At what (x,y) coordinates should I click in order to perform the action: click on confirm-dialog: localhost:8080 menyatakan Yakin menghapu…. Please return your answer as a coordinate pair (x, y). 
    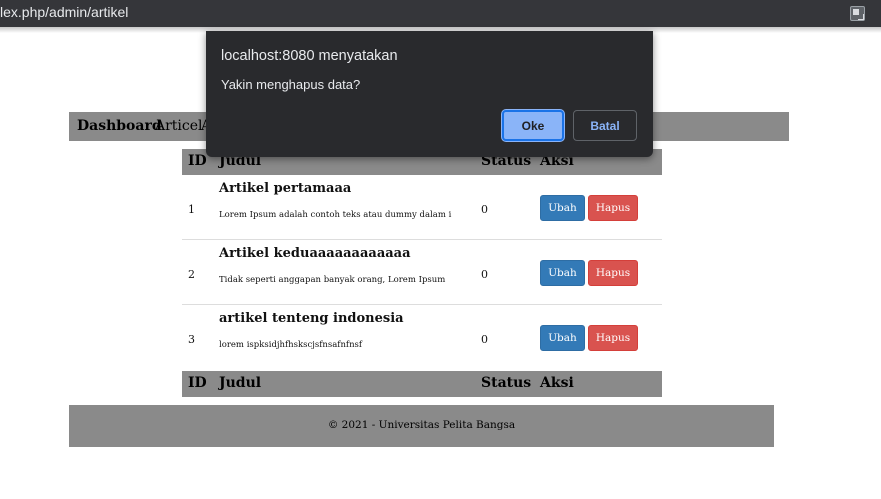
    Looking at the image, I should click on (429, 94).